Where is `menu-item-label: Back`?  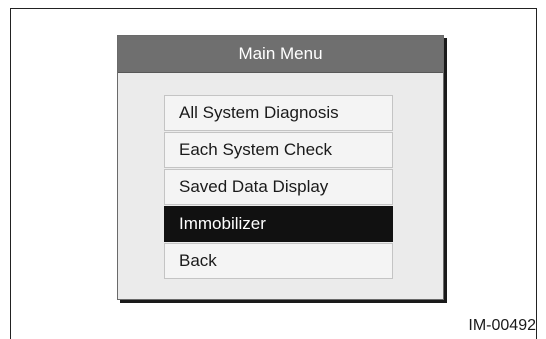
menu-item-label: Back is located at coordinates (198, 260).